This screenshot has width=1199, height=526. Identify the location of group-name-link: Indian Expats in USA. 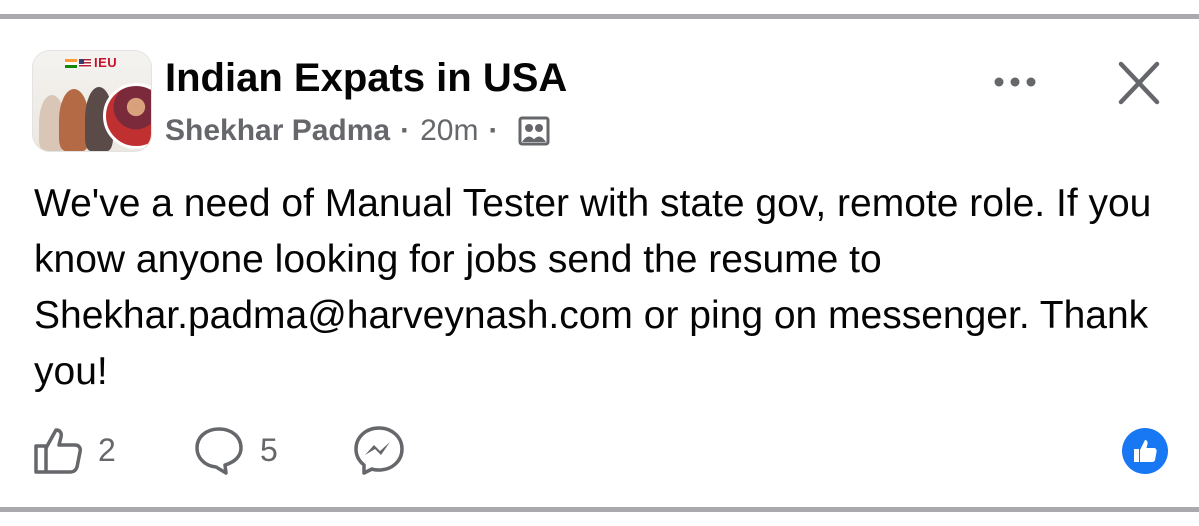
(366, 78).